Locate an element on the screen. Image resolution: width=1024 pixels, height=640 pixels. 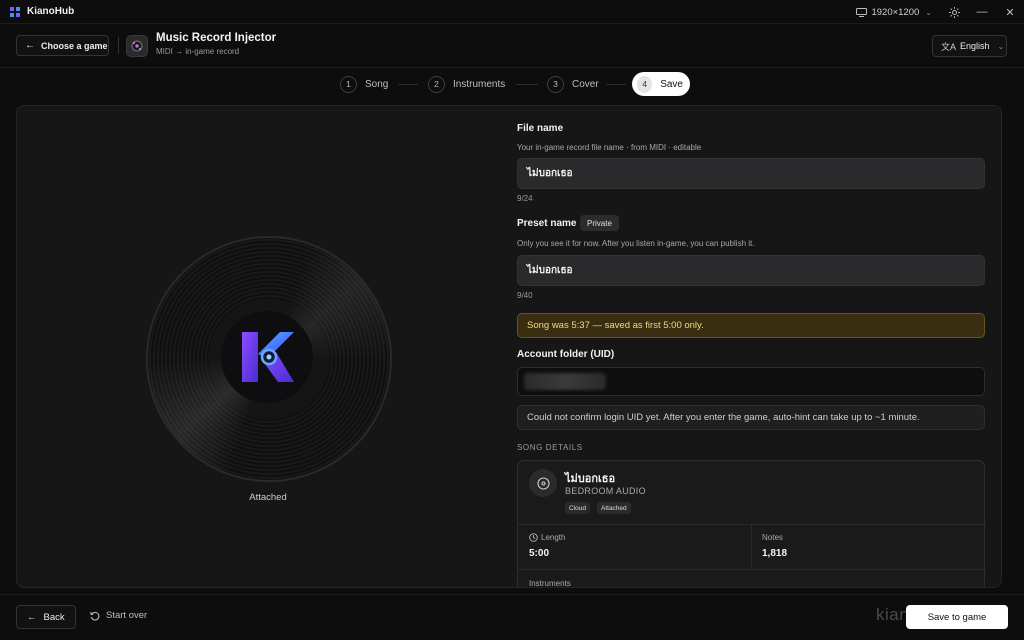
app-logo-icon is located at coordinates (15, 11).